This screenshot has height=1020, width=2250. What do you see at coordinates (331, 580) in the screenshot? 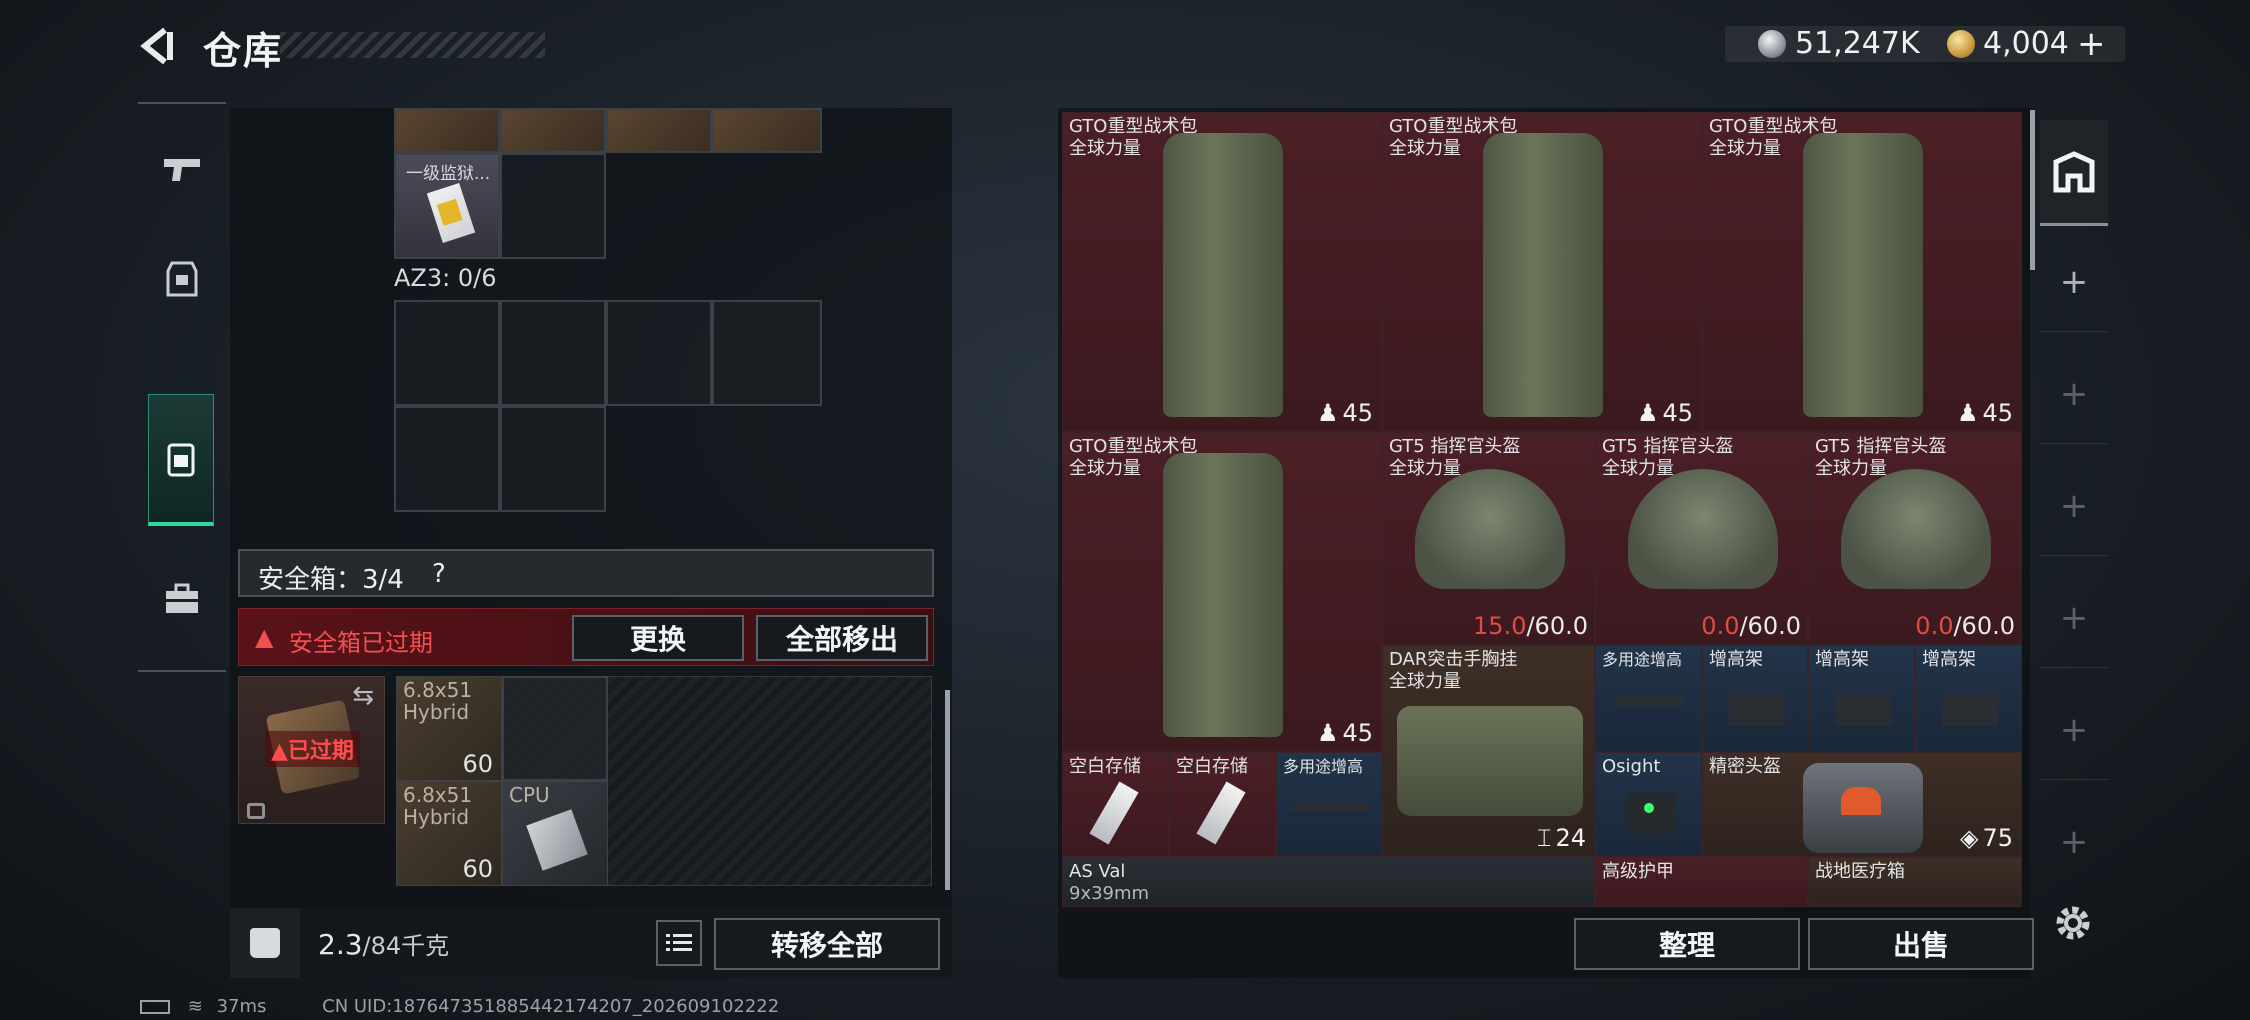
I see `safe-box-label: 安全箱：3/4` at bounding box center [331, 580].